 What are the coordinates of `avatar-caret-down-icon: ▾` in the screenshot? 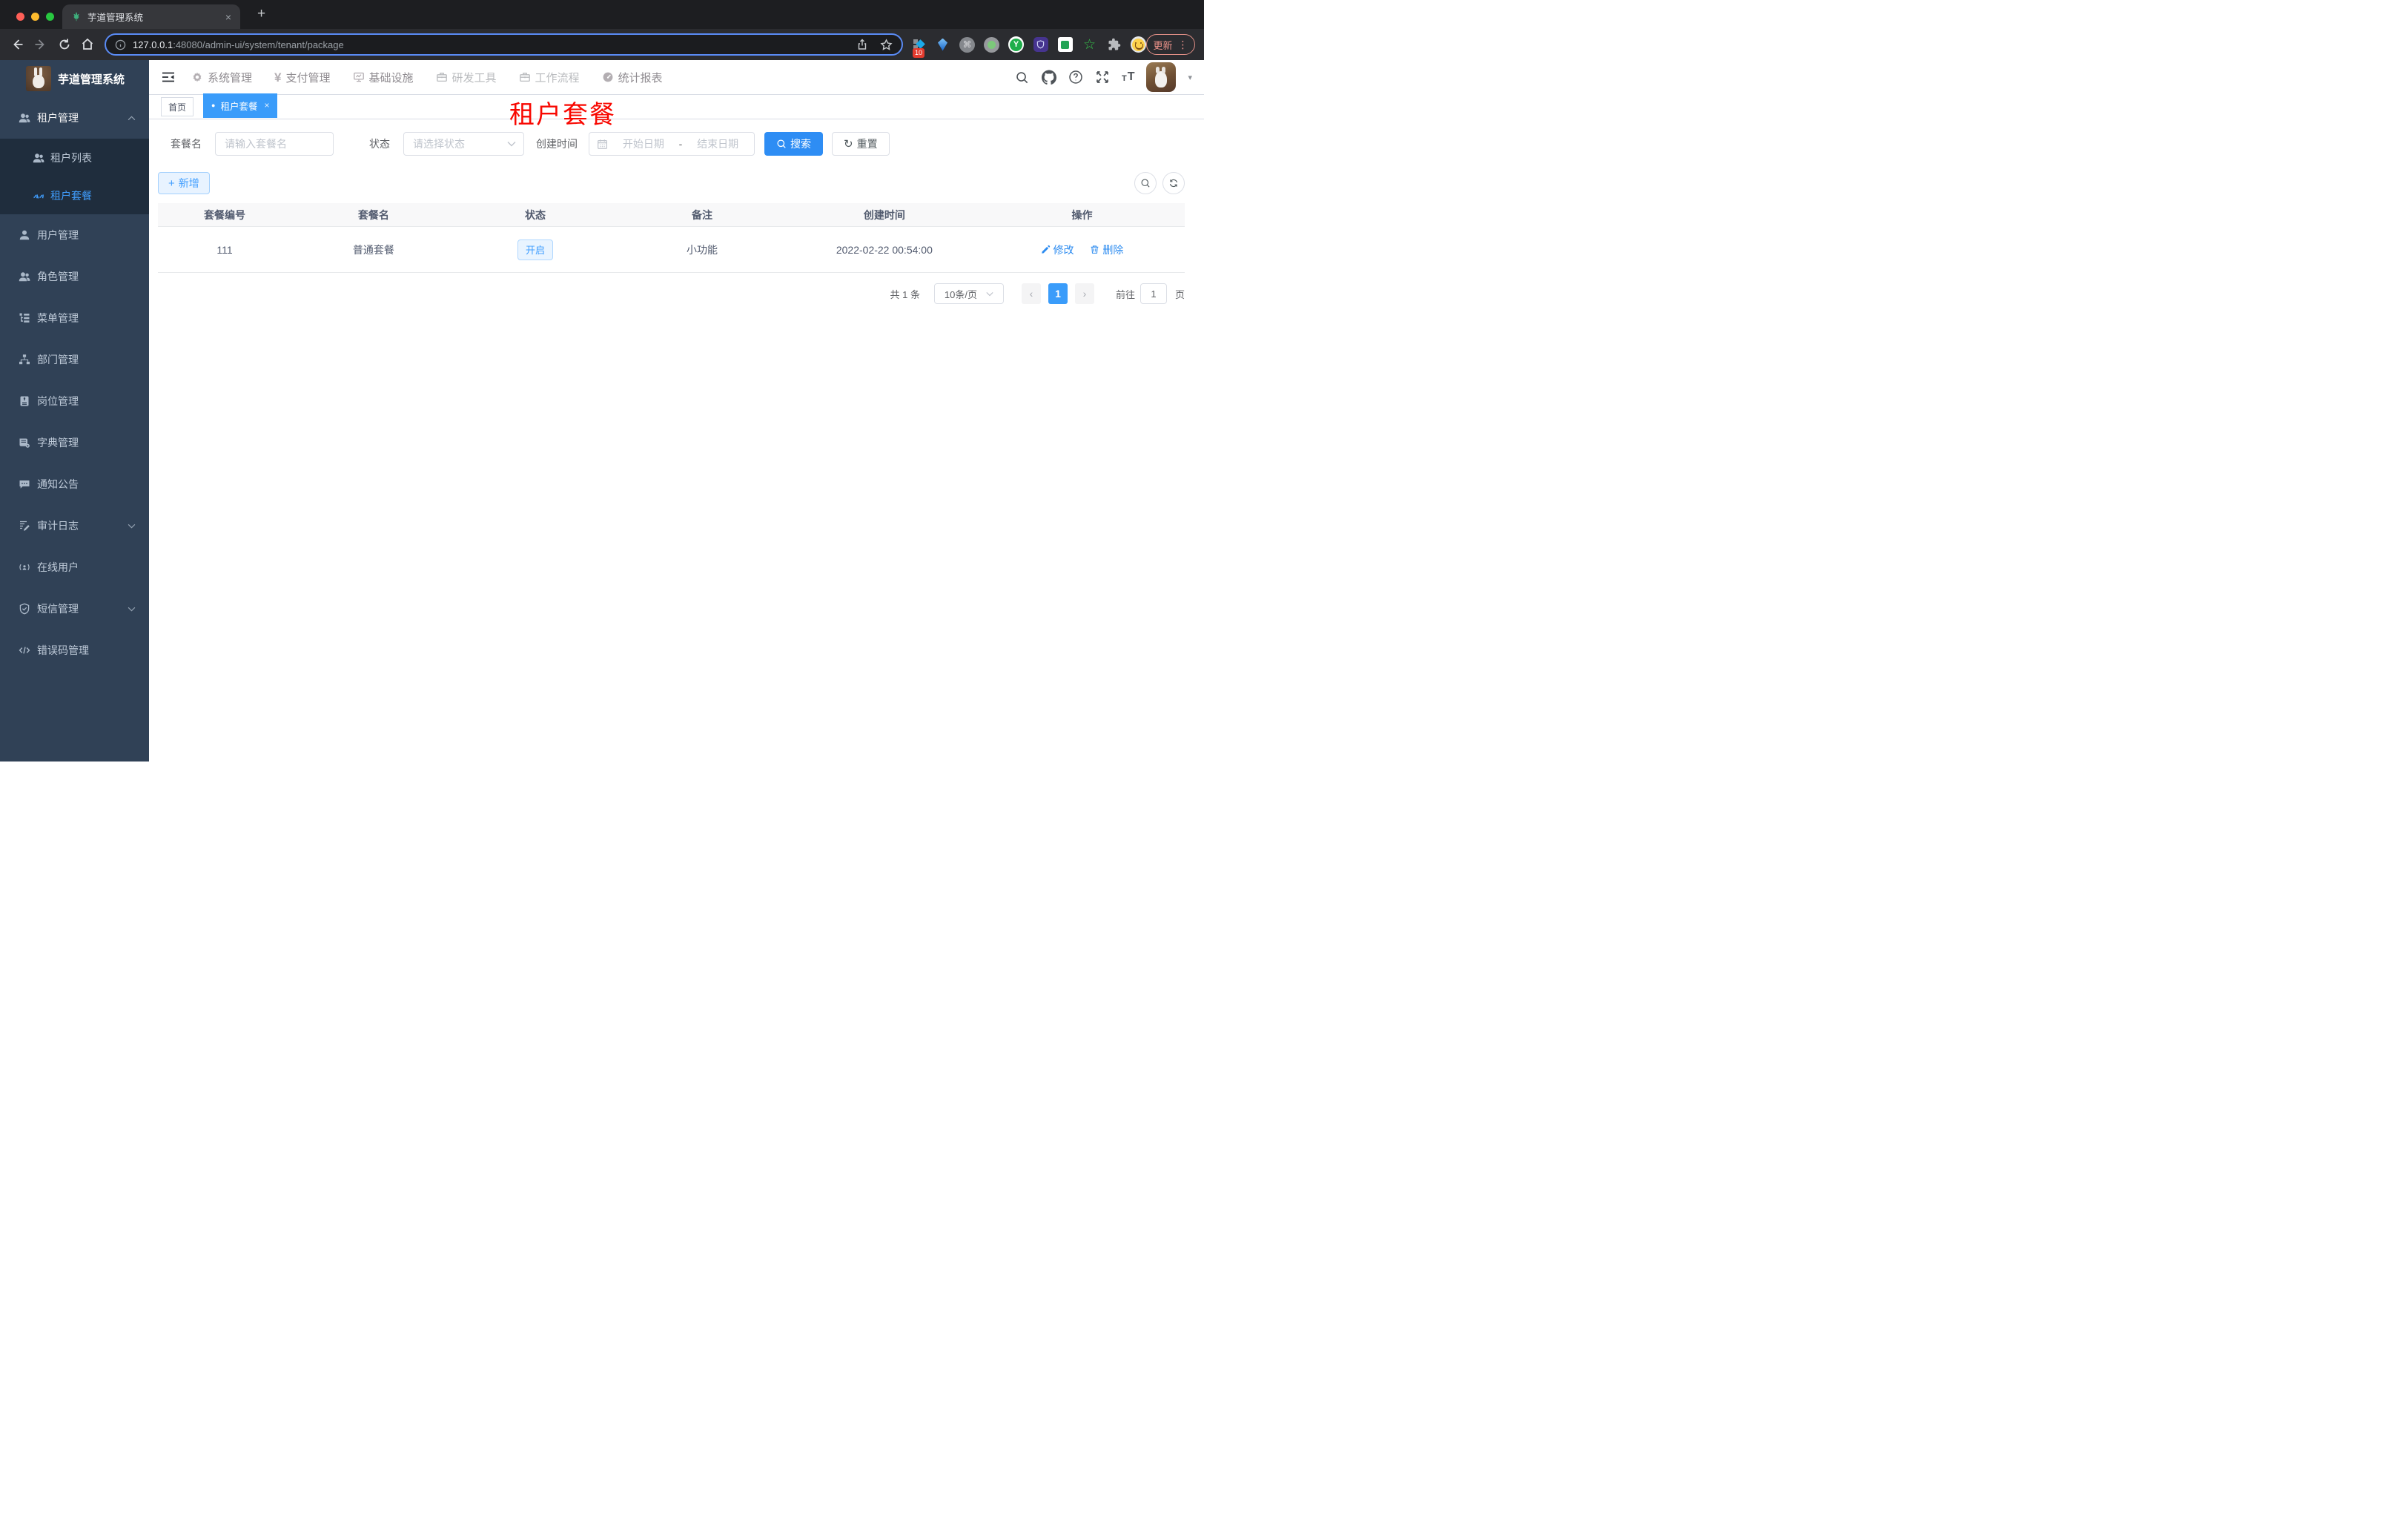 It's located at (1190, 78).